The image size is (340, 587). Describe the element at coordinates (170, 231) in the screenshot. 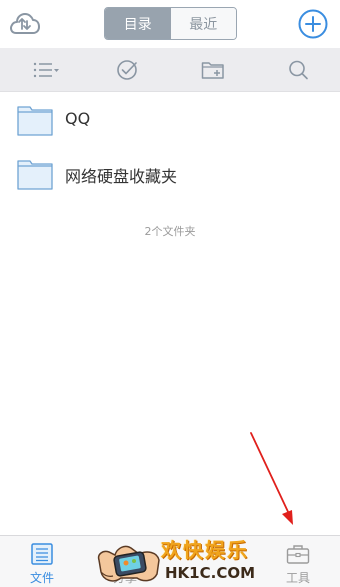

I see `folder-count-label: 2个文件夹` at that location.